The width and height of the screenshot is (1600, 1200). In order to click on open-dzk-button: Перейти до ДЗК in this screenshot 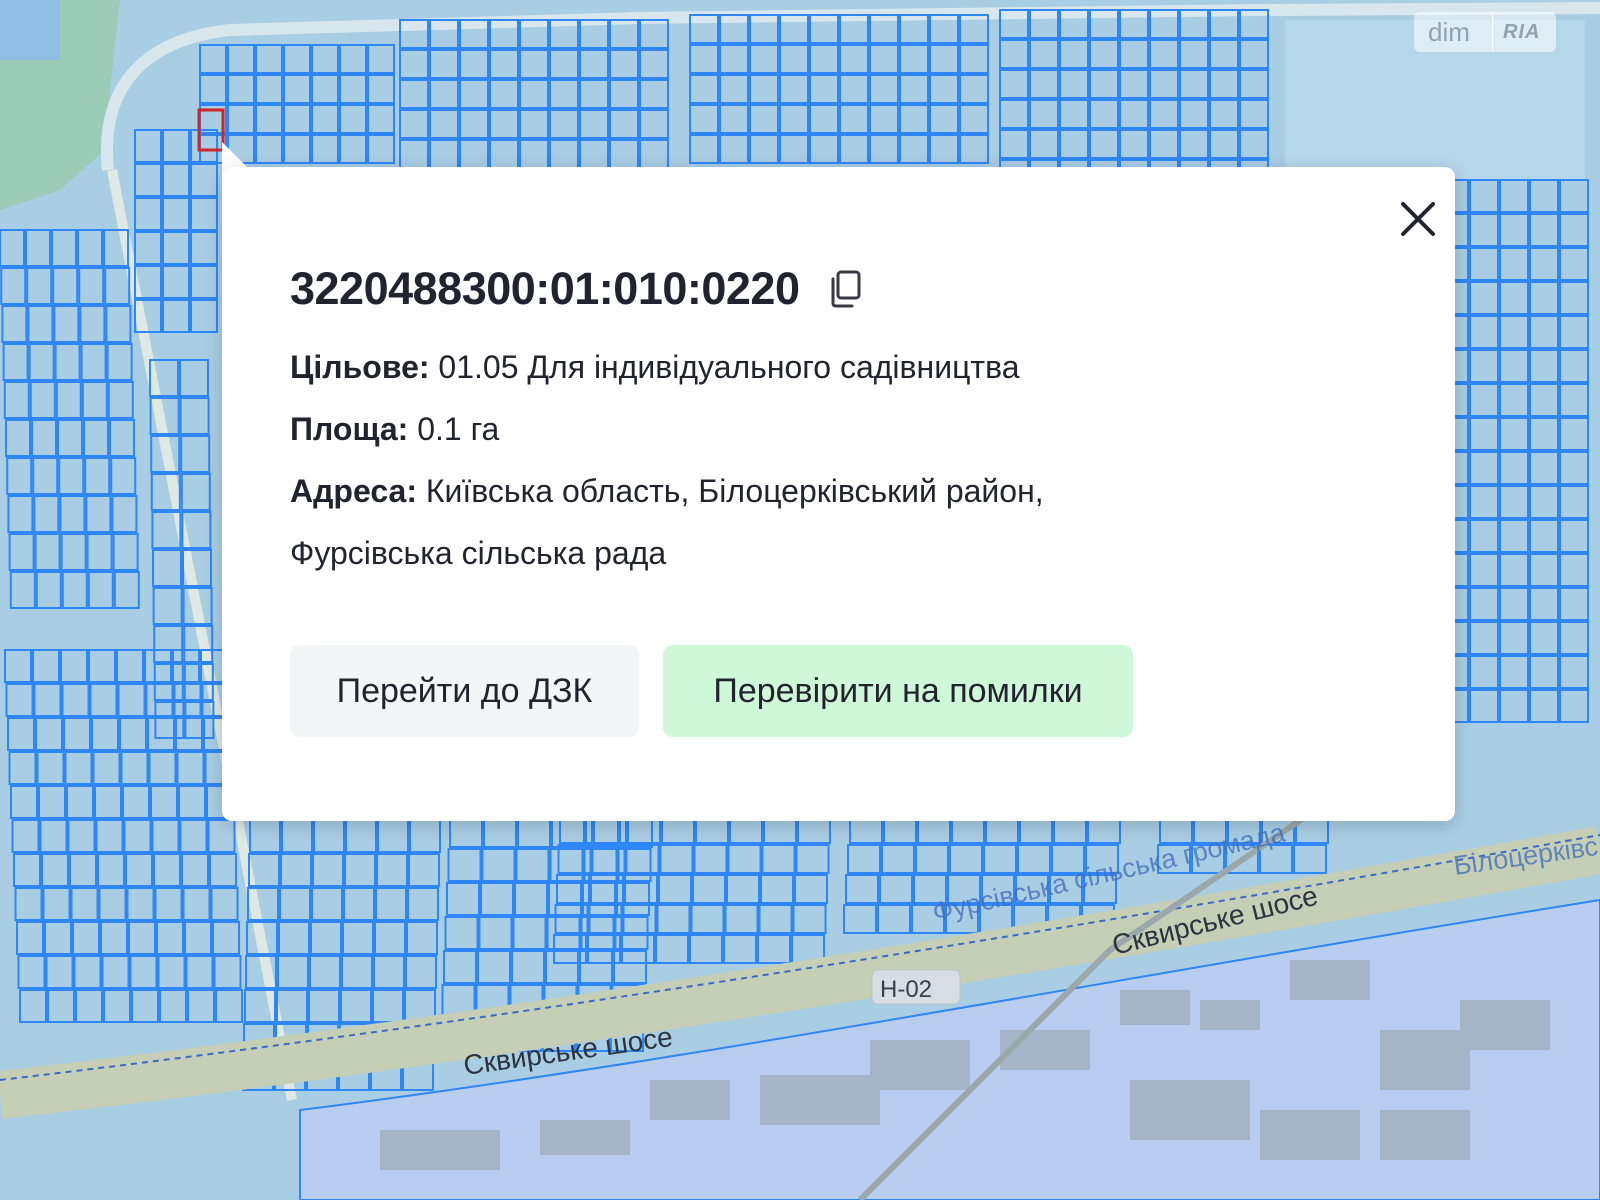, I will do `click(464, 691)`.